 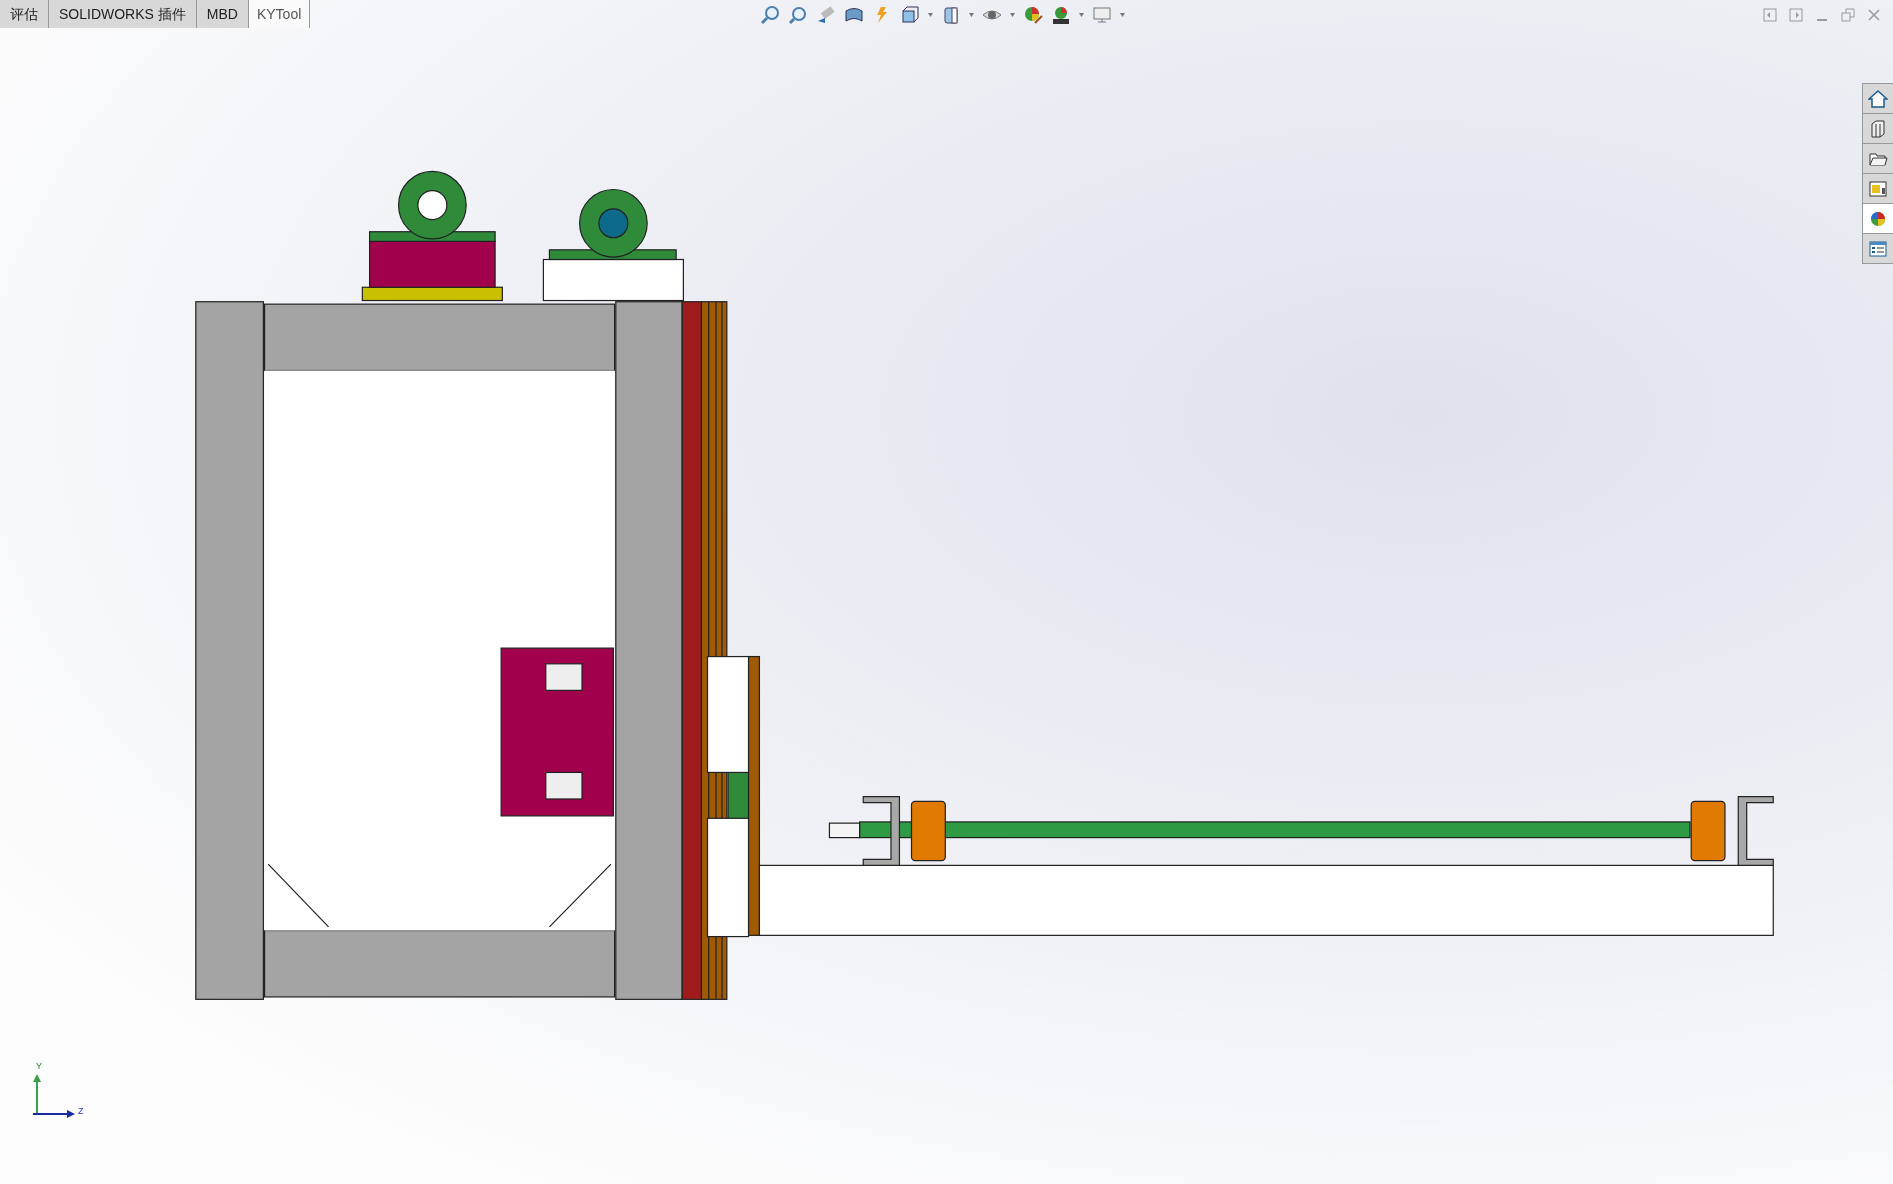 I want to click on properties-icon, so click(x=1878, y=248).